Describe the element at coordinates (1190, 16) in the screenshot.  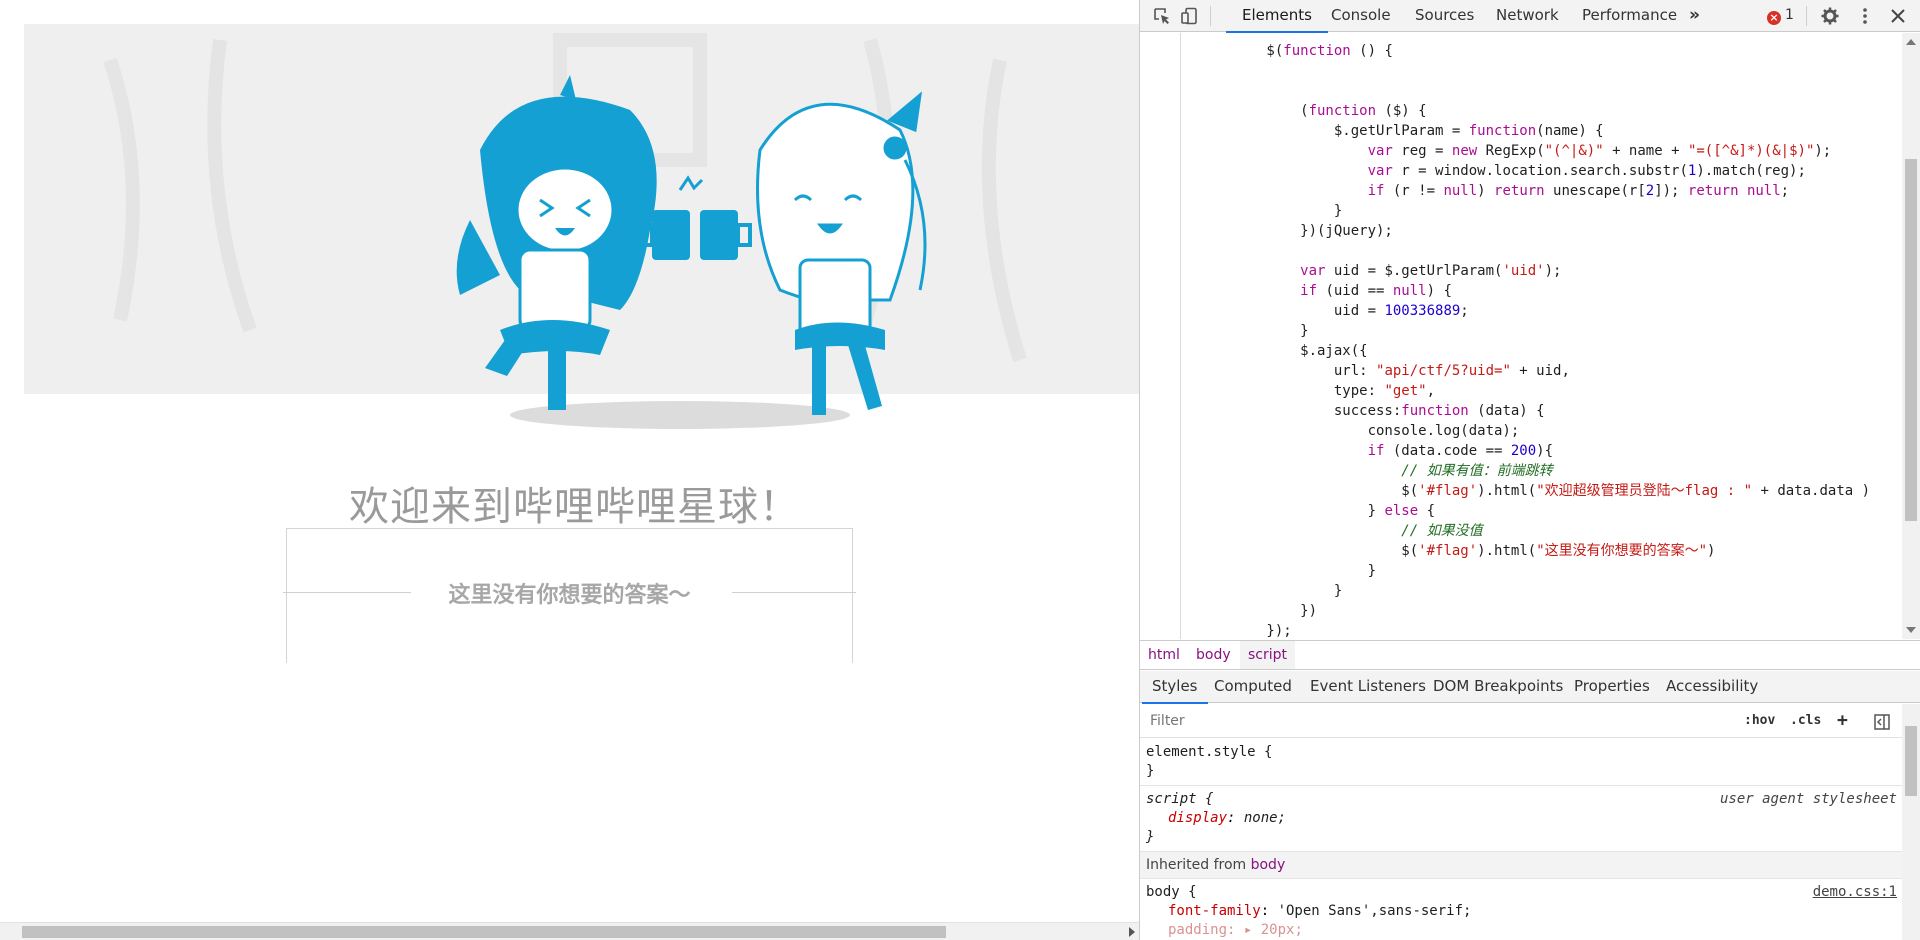
I see `device-toolbar-icon` at that location.